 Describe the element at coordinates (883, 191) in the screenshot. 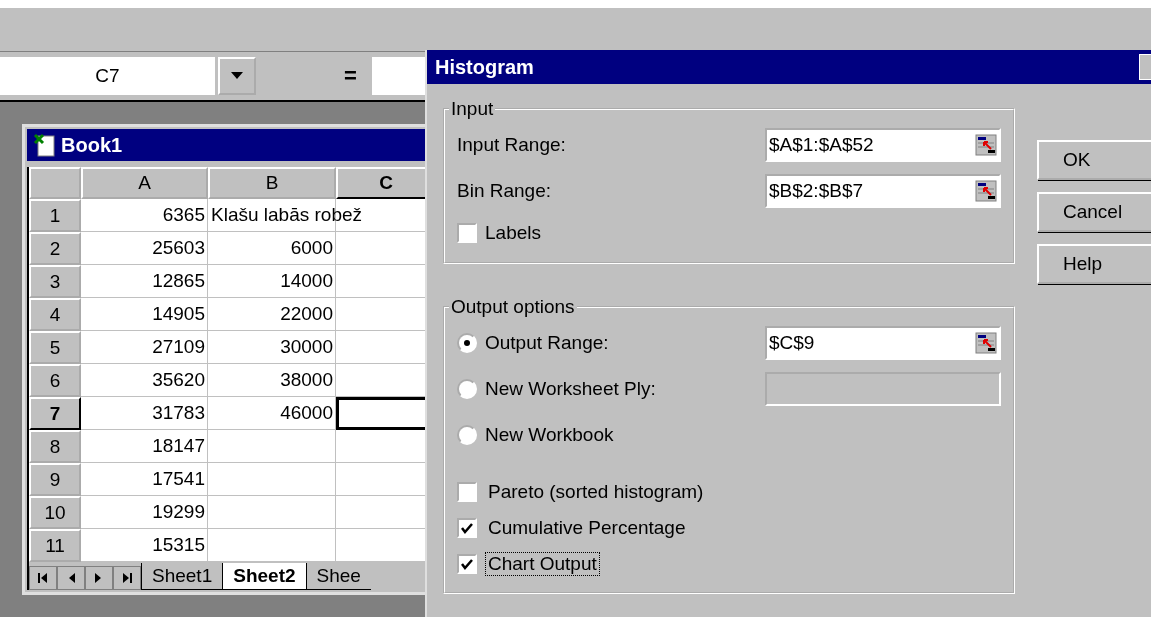

I see `range-field: $B$2:$B$7` at that location.